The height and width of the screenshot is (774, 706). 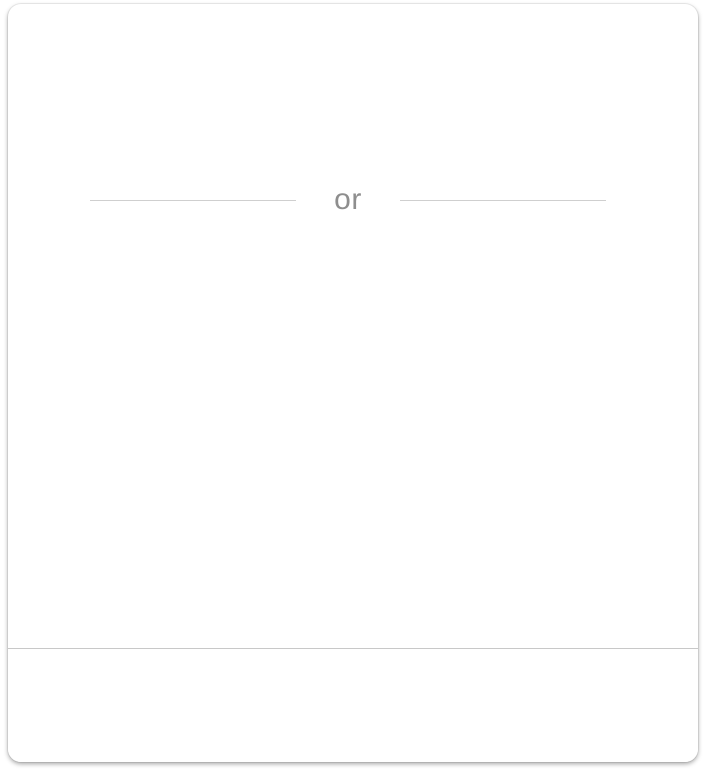 What do you see at coordinates (348, 202) in the screenshot?
I see `or-divider: or` at bounding box center [348, 202].